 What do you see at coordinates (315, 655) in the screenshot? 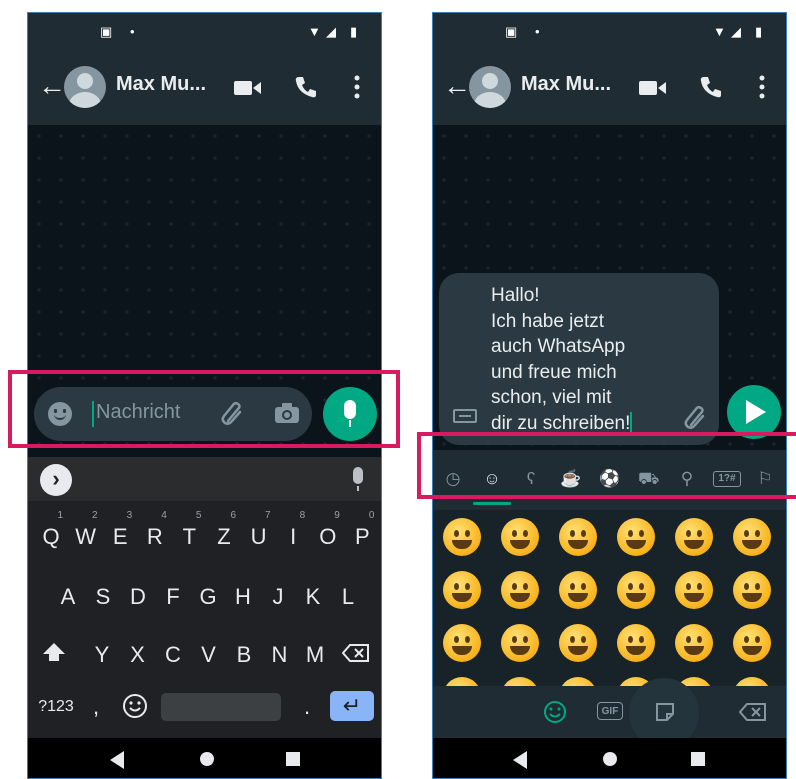
I see `key-m: M` at bounding box center [315, 655].